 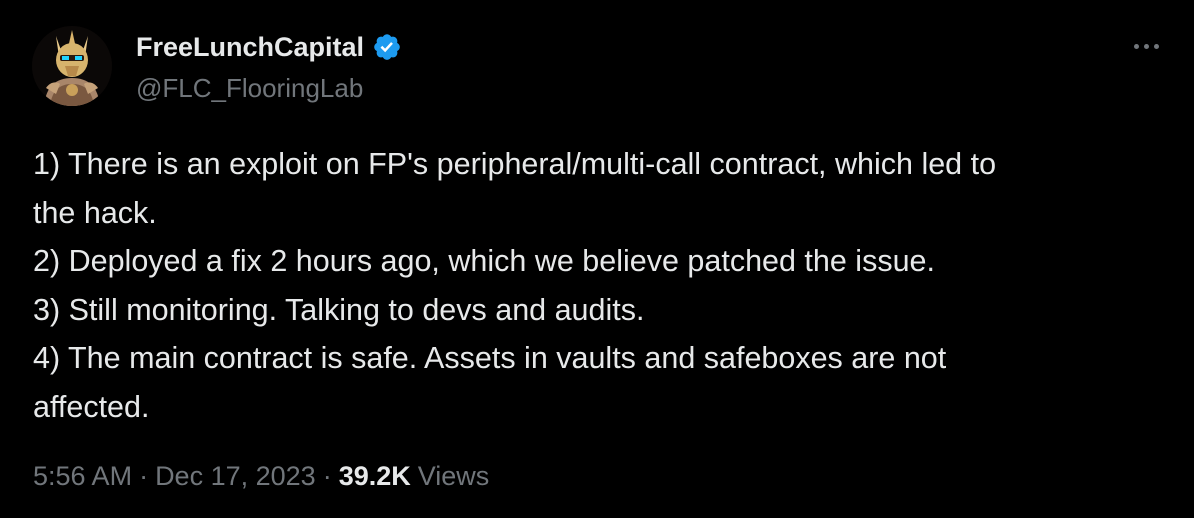 I want to click on tweet-meta: 5:56 AM · Dec 17, 2023 · 39.2K Views, so click(x=261, y=476).